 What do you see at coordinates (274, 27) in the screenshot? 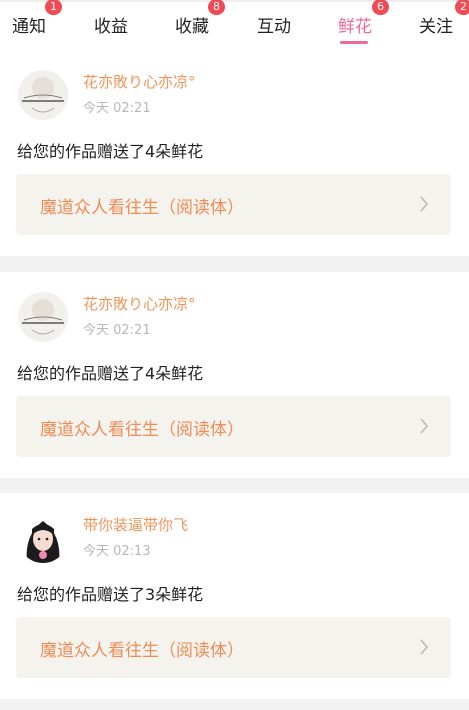
I see `tab-label: 互动` at bounding box center [274, 27].